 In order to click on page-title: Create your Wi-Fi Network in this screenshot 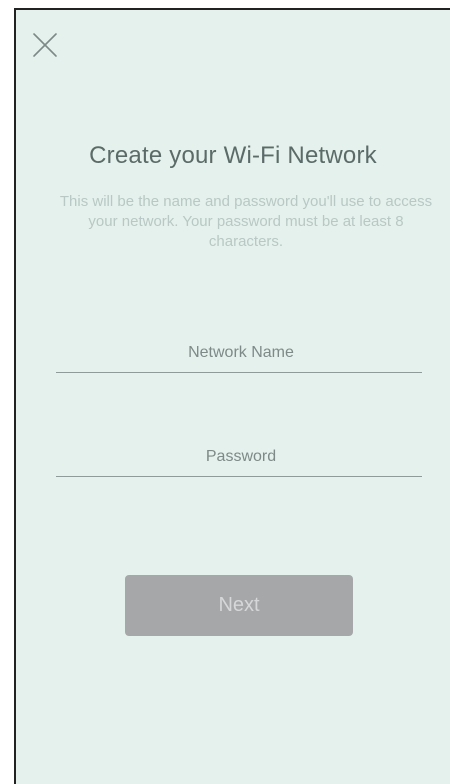, I will do `click(233, 155)`.